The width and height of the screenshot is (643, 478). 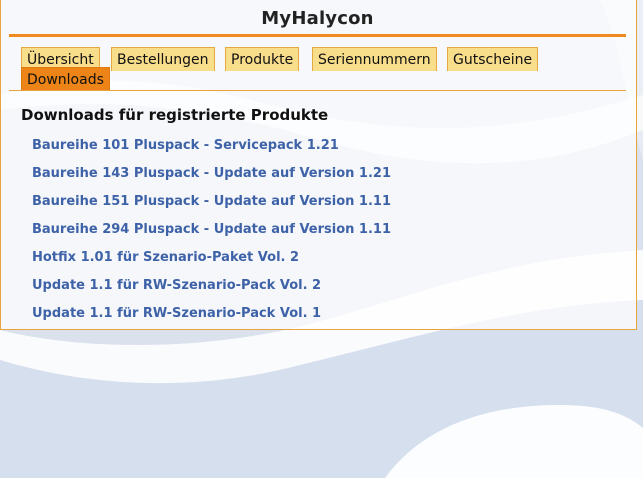 I want to click on title-bar: MyHalycon, so click(x=317, y=18).